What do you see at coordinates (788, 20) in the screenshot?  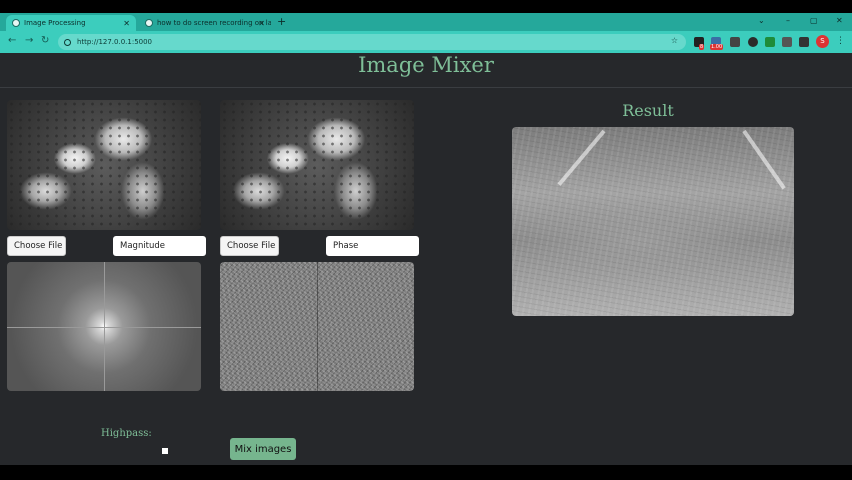 I see `minimize-icon: –` at bounding box center [788, 20].